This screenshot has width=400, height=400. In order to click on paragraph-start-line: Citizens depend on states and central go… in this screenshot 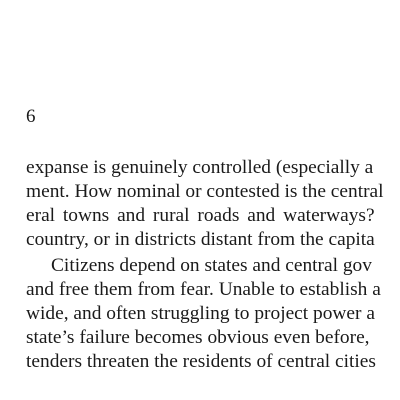, I will do `click(211, 265)`.